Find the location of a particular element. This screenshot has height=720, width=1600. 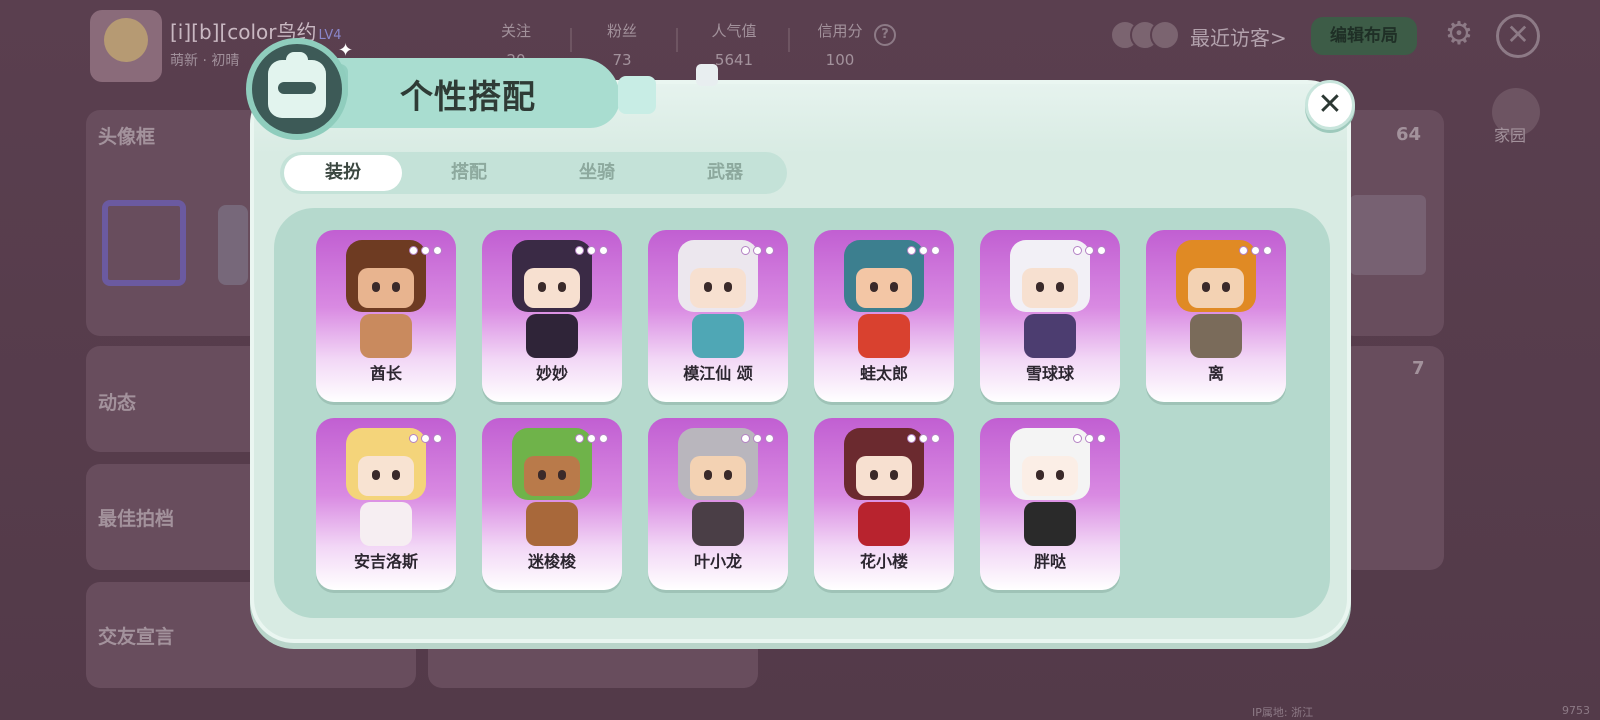

character-card: 妙妙 is located at coordinates (552, 316).